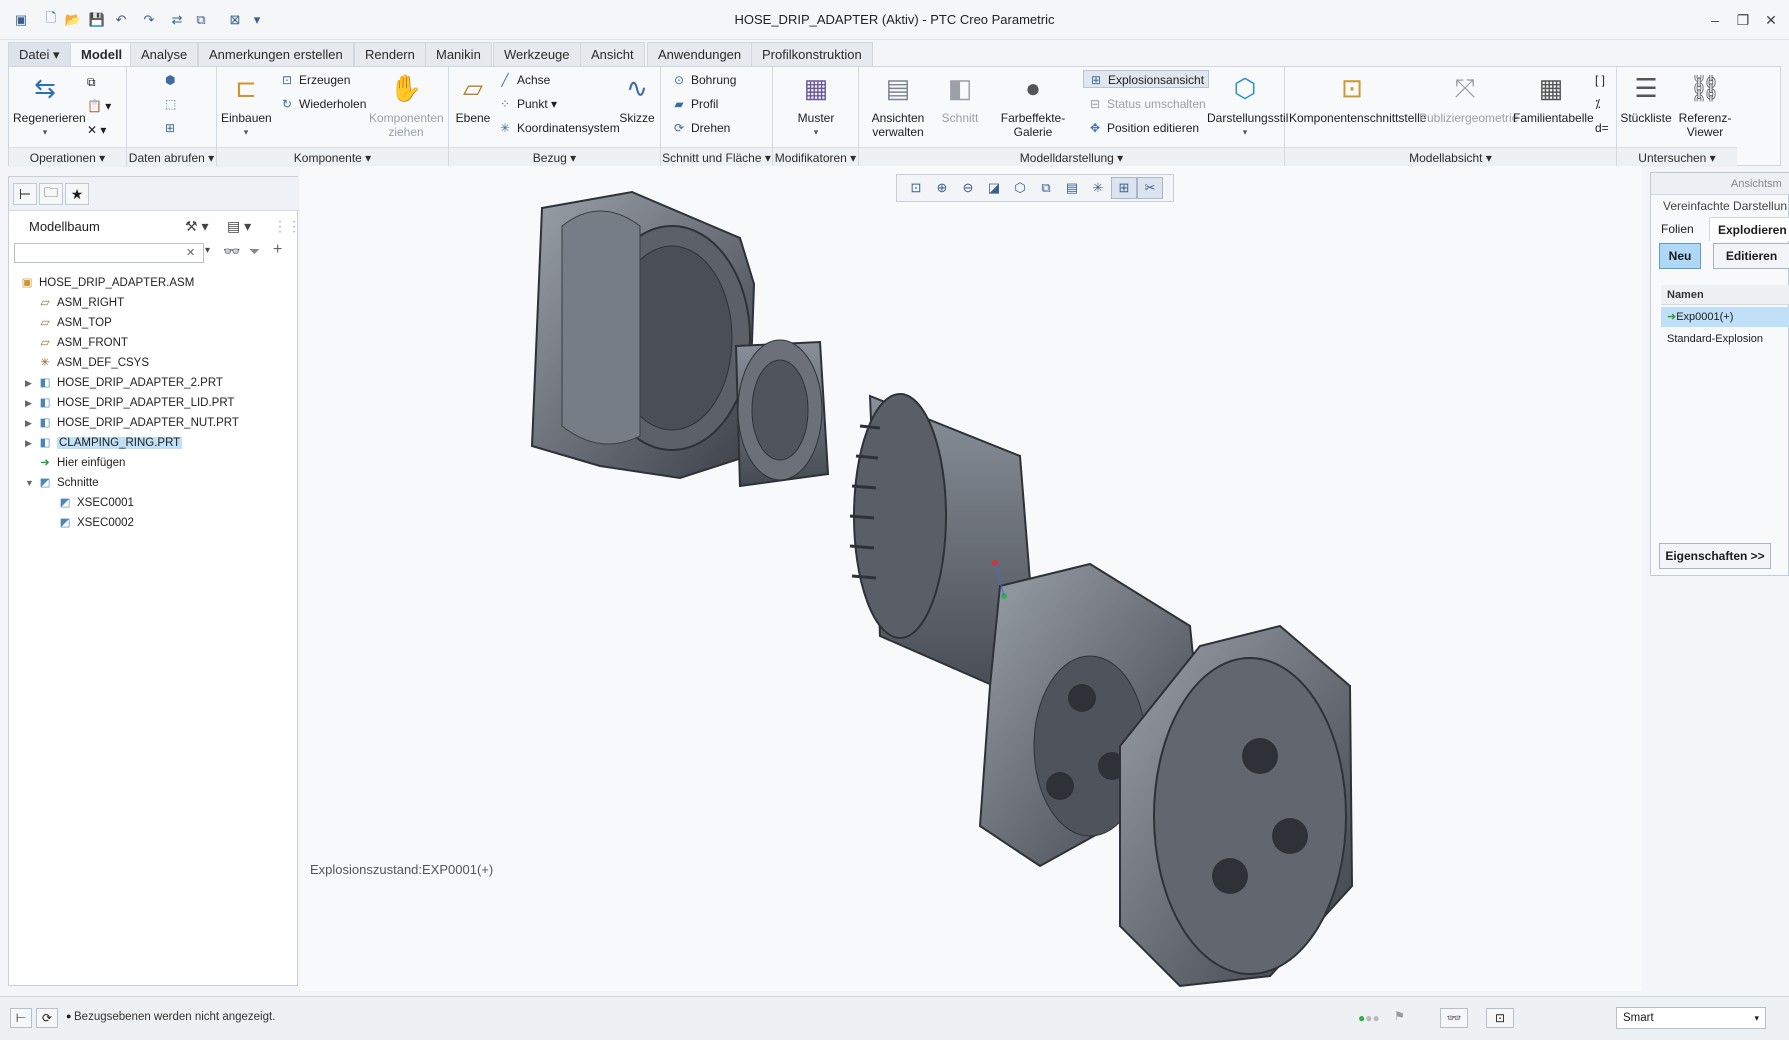  I want to click on simplified-rep-tab: Vereinfachte Darstellun, so click(1720, 208).